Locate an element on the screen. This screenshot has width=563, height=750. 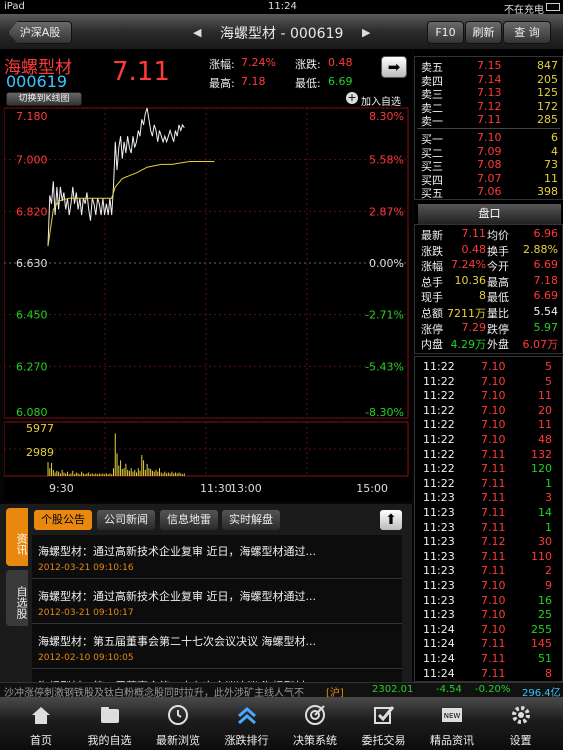
stat-label: 涨幅 is located at coordinates (432, 267).